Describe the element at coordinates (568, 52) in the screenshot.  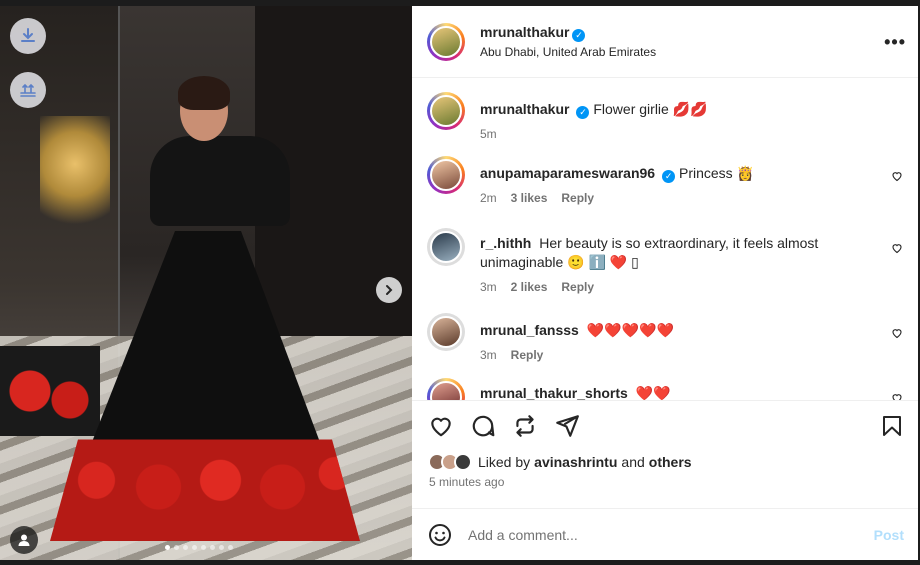
I see `post-location: Abu Dhabi, United Arab Emirates` at that location.